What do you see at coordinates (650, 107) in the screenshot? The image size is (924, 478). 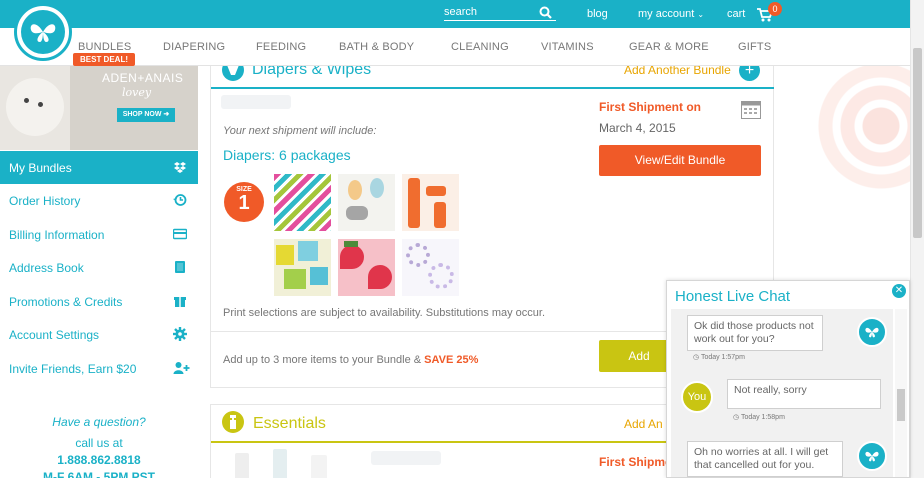 I see `first-shipment-label: First Shipment on` at bounding box center [650, 107].